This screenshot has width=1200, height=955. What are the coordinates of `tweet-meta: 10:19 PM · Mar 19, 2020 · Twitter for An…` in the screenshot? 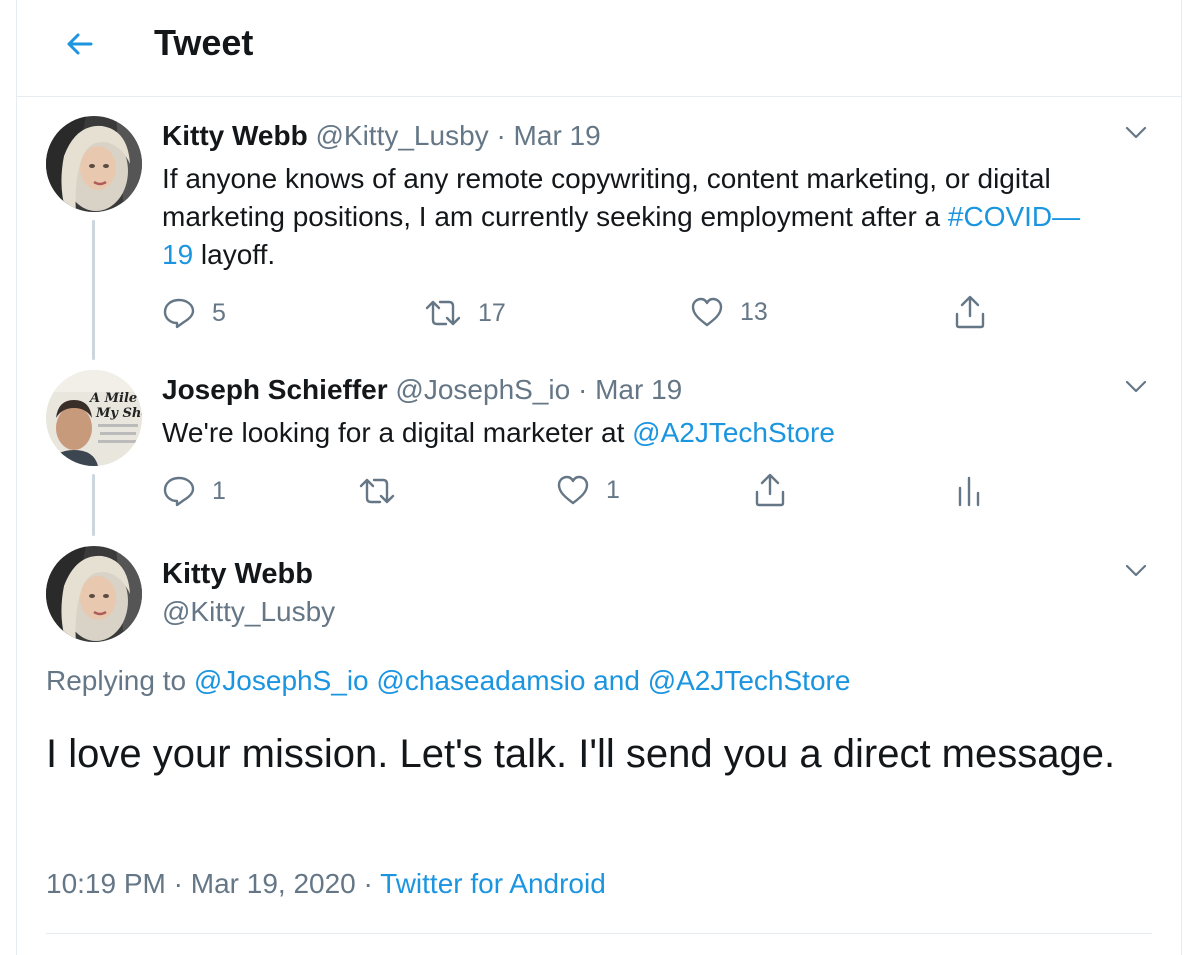 It's located at (326, 884).